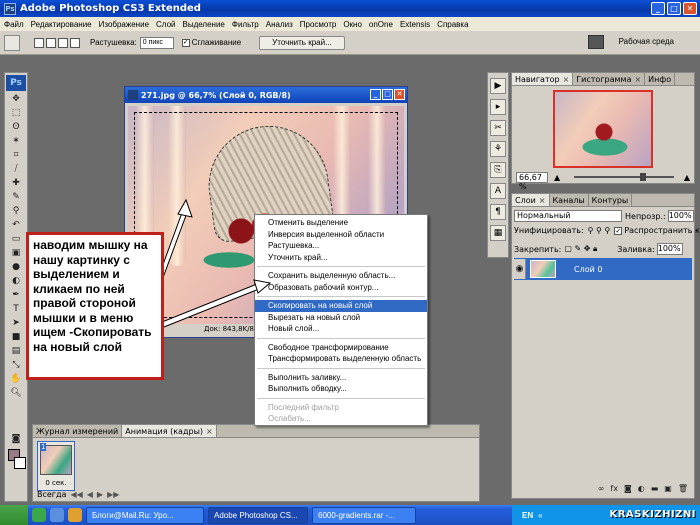  Describe the element at coordinates (16, 225) in the screenshot. I see `history-brush-icon: ↶` at that location.